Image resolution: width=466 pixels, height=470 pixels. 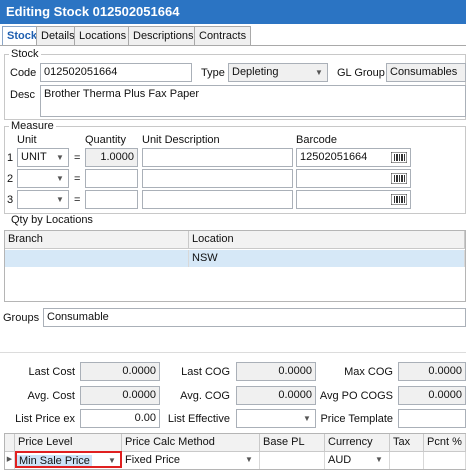 What do you see at coordinates (368, 372) in the screenshot?
I see `max-cog-label: Max COG` at bounding box center [368, 372].